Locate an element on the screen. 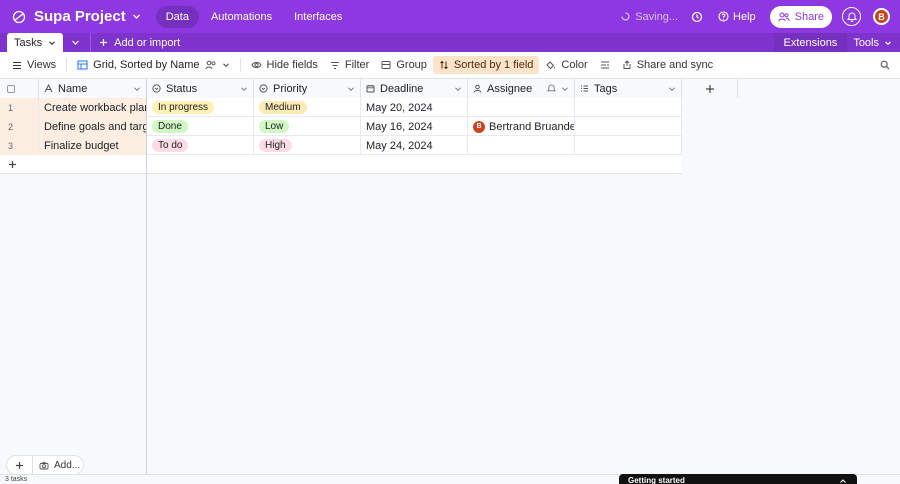  deadline-cell: May 24, 2024 is located at coordinates (414, 145).